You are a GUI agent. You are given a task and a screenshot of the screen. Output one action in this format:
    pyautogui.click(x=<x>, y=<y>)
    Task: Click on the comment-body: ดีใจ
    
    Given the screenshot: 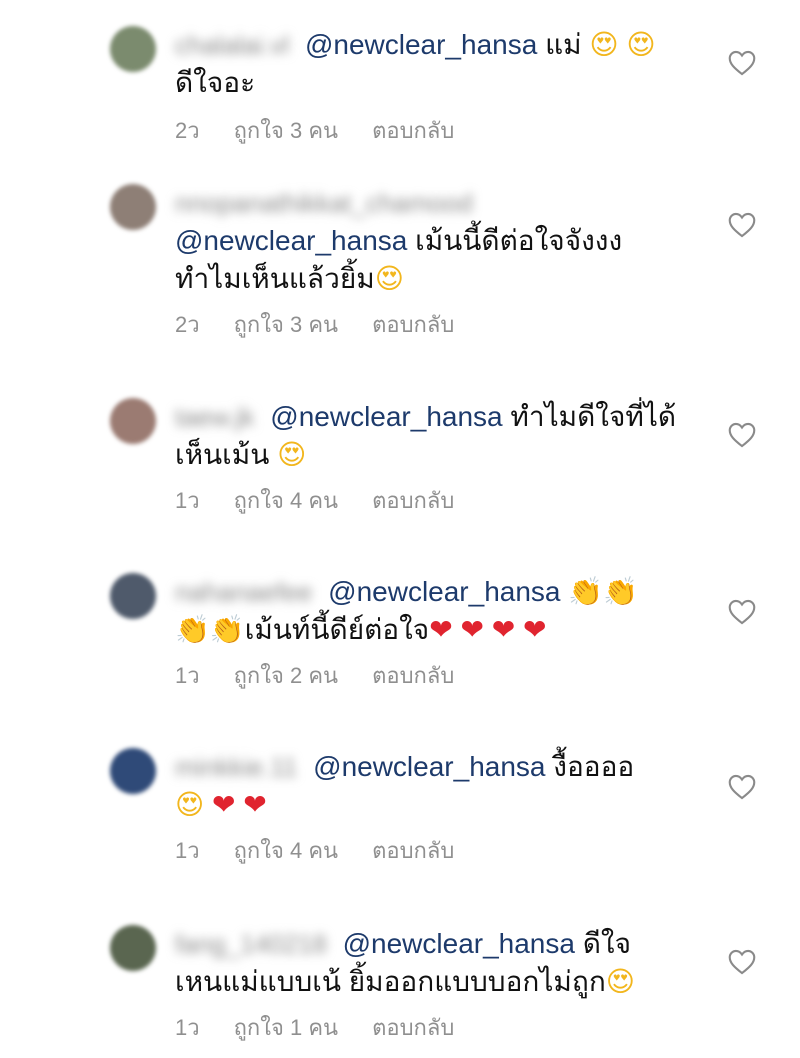 What is the action you would take?
    pyautogui.click(x=606, y=943)
    